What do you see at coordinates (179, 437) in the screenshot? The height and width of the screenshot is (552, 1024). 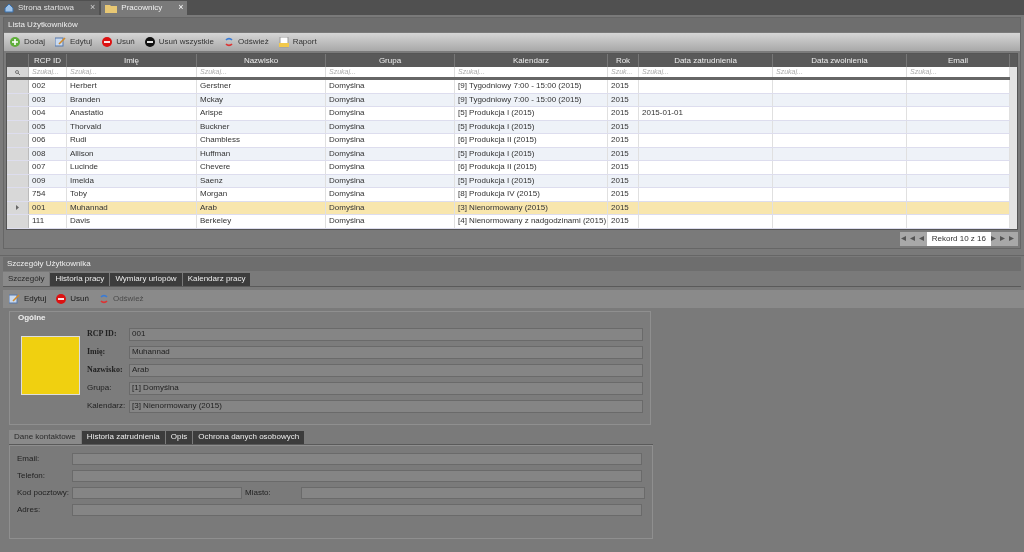 I see `tab: Opis` at bounding box center [179, 437].